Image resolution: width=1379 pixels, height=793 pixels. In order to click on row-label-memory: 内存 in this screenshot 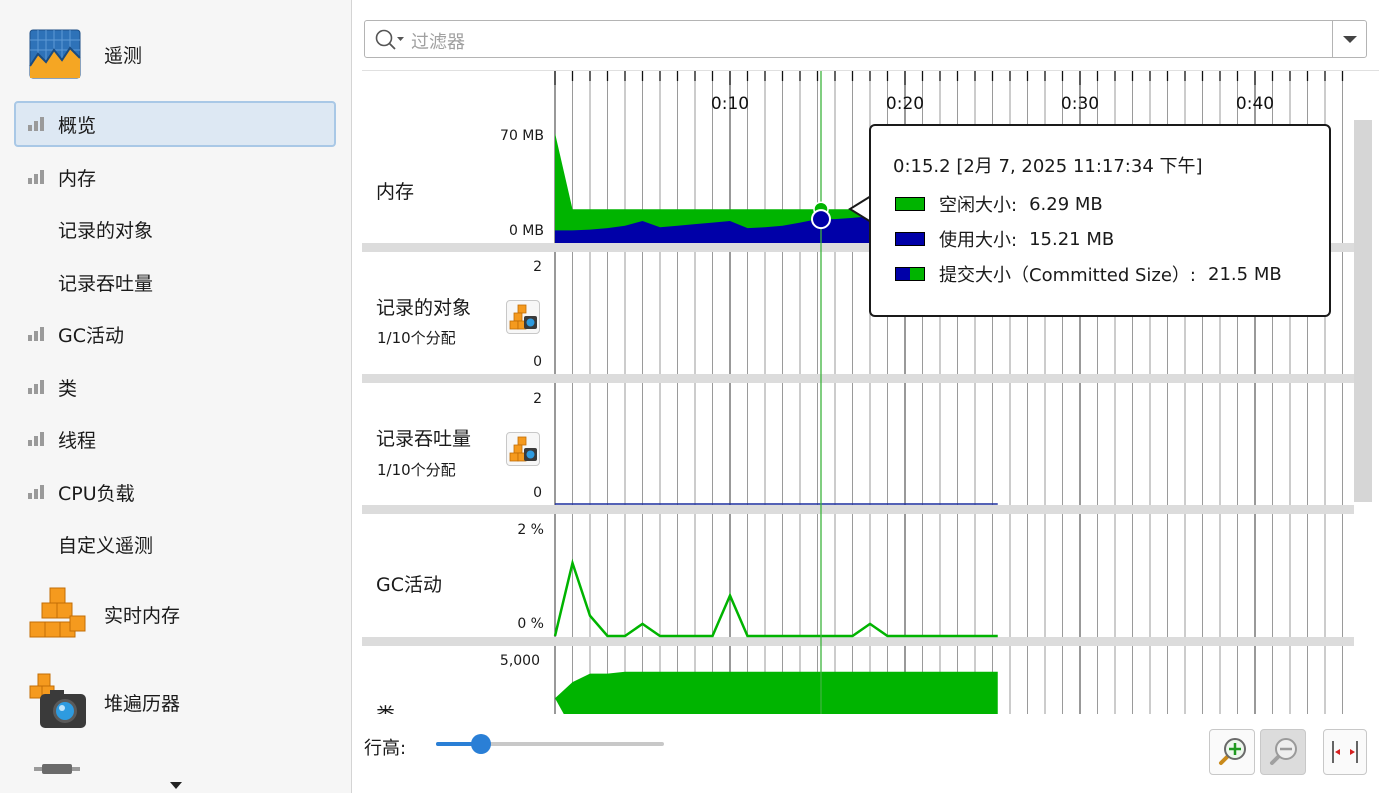, I will do `click(395, 192)`.